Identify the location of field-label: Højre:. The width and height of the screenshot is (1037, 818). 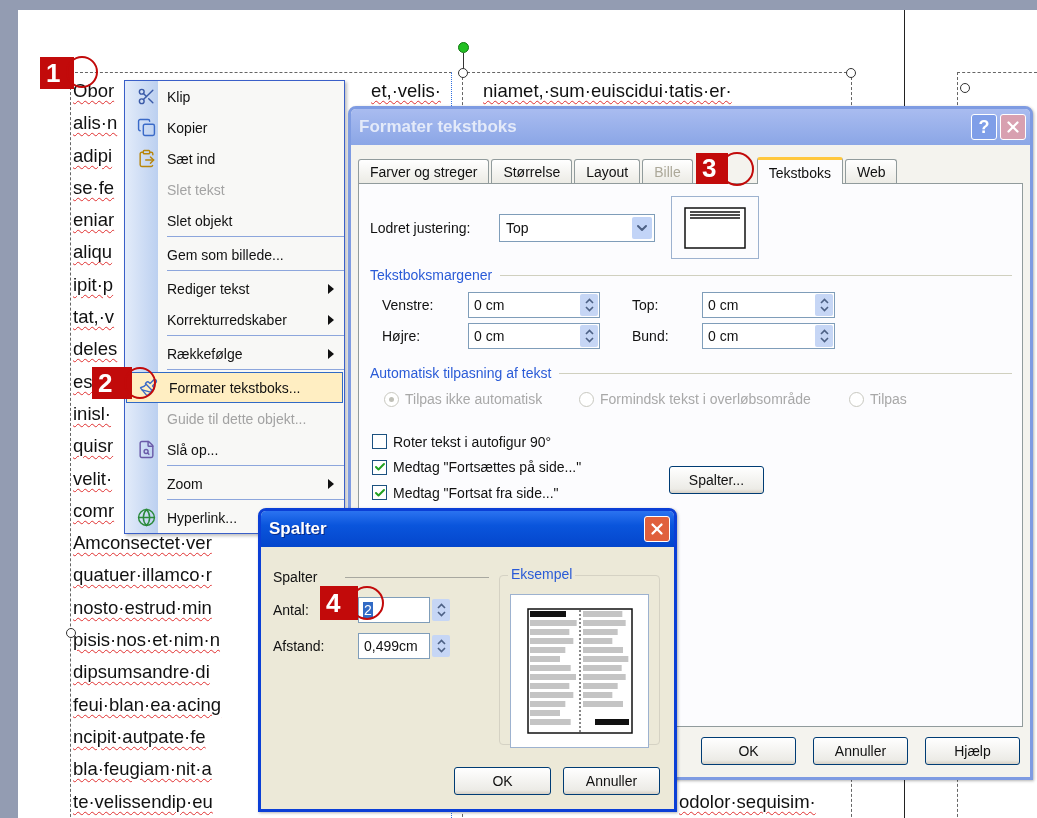
(402, 336).